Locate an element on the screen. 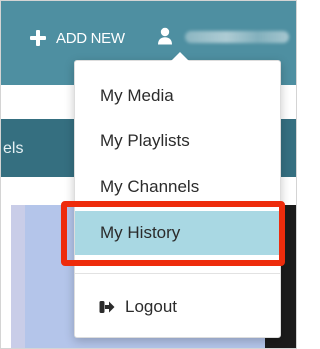 This screenshot has width=320, height=349. highlight-callout-box is located at coordinates (173, 233).